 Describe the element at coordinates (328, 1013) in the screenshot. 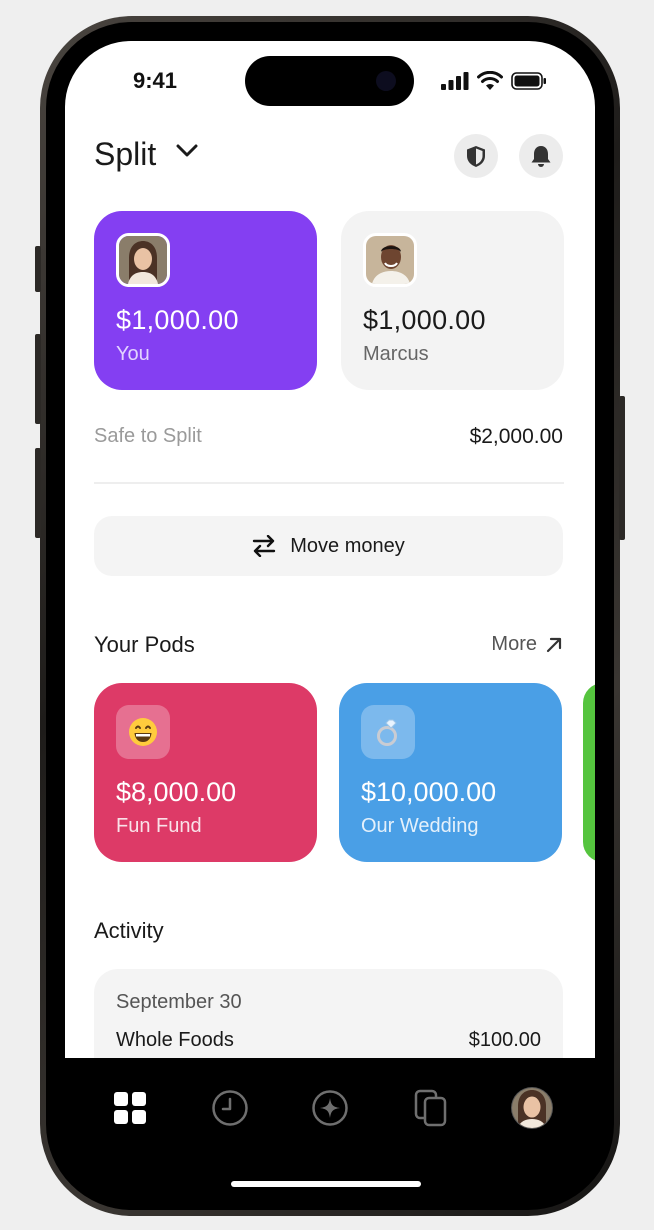

I see `activity-card: September 30 Whole Foods $100.00` at that location.